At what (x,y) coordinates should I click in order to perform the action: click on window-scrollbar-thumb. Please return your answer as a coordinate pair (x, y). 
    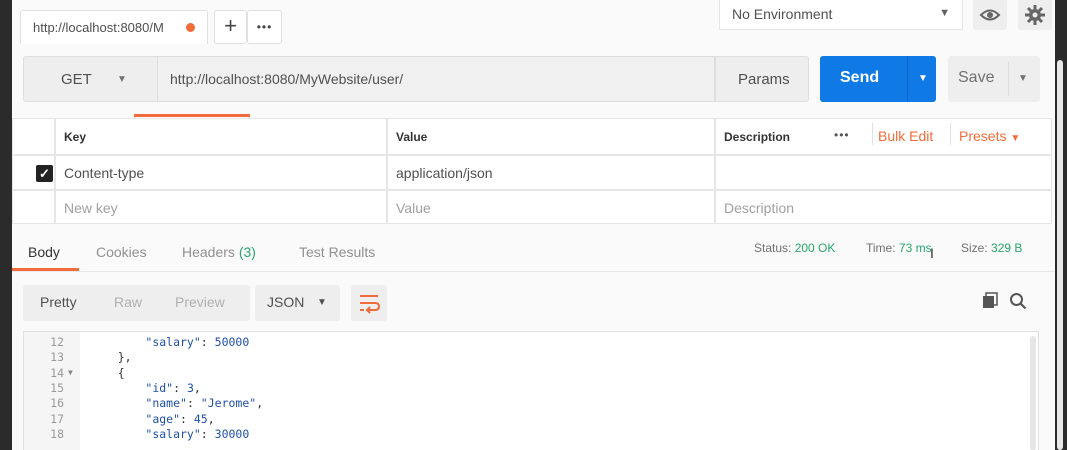
    Looking at the image, I should click on (1060, 255).